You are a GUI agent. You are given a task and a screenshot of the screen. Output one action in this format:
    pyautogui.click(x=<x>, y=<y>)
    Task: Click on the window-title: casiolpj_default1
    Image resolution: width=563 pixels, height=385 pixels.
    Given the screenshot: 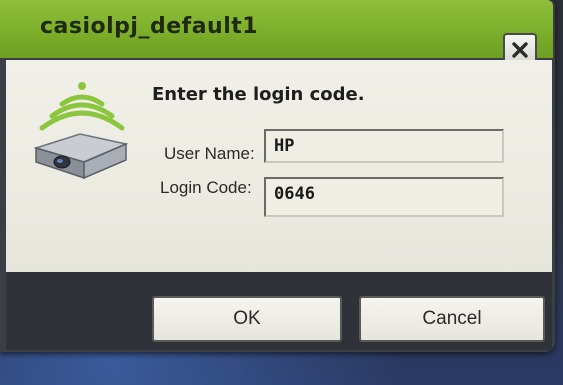 What is the action you would take?
    pyautogui.click(x=149, y=26)
    